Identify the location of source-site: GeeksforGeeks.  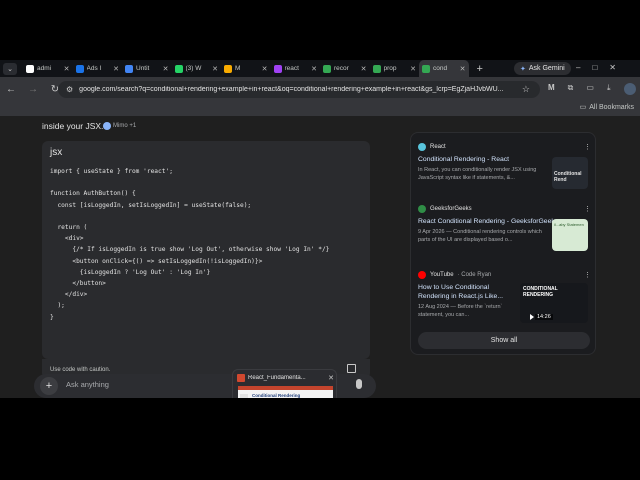
(451, 209).